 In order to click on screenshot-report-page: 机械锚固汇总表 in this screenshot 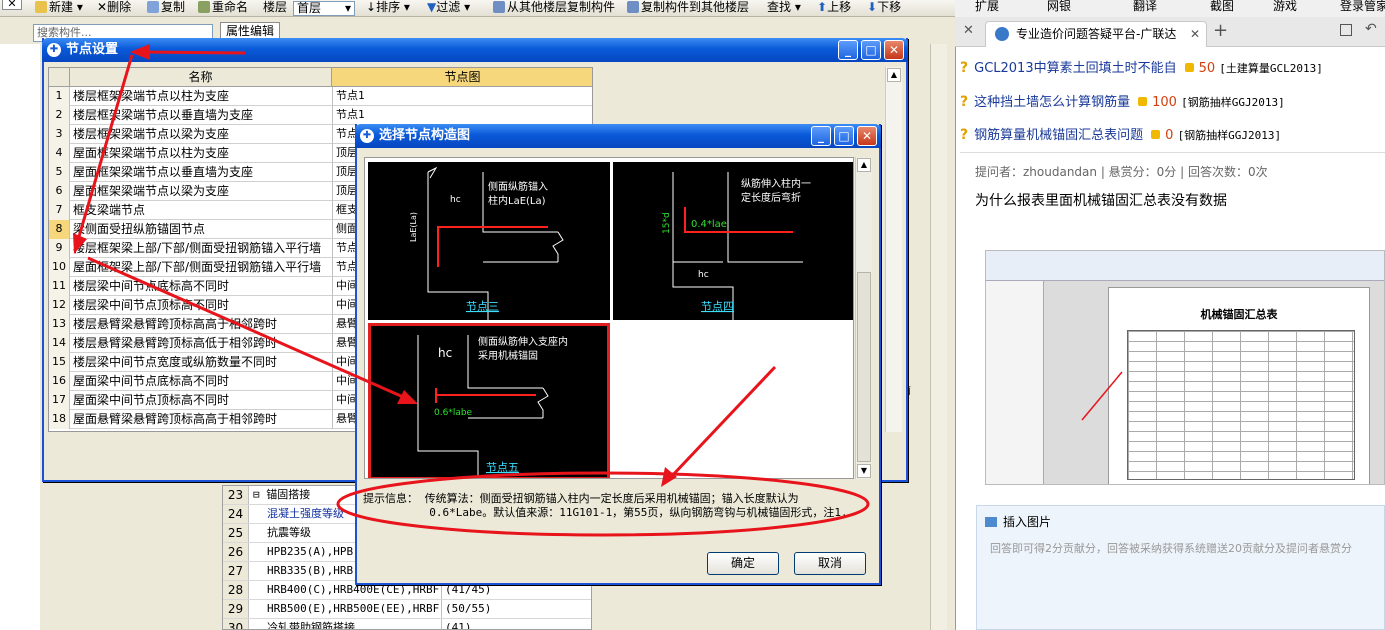, I will do `click(1239, 385)`.